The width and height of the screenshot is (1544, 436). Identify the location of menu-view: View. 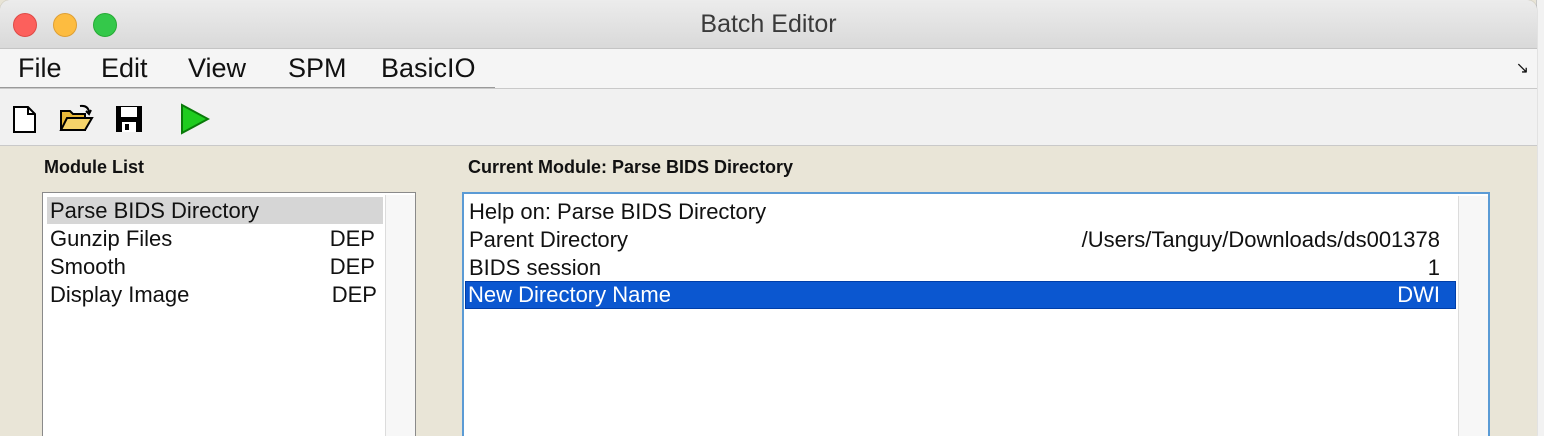
(217, 68).